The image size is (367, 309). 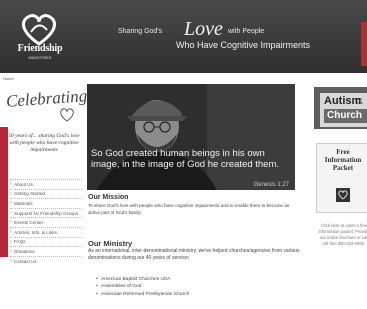 What do you see at coordinates (40, 57) in the screenshot?
I see `logo-subtext: MINISTRIES` at bounding box center [40, 57].